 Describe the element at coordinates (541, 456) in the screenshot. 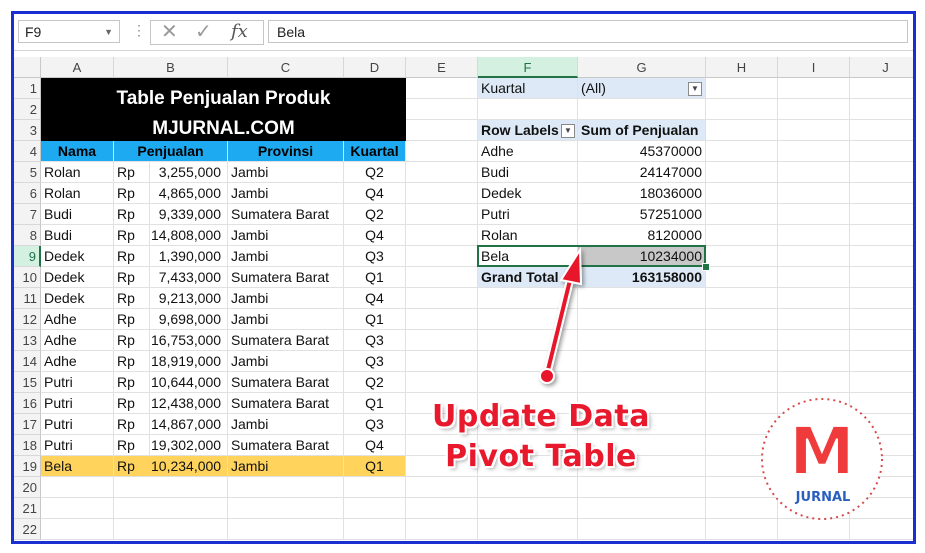

I see `annotation-line2: Pivot Table` at that location.